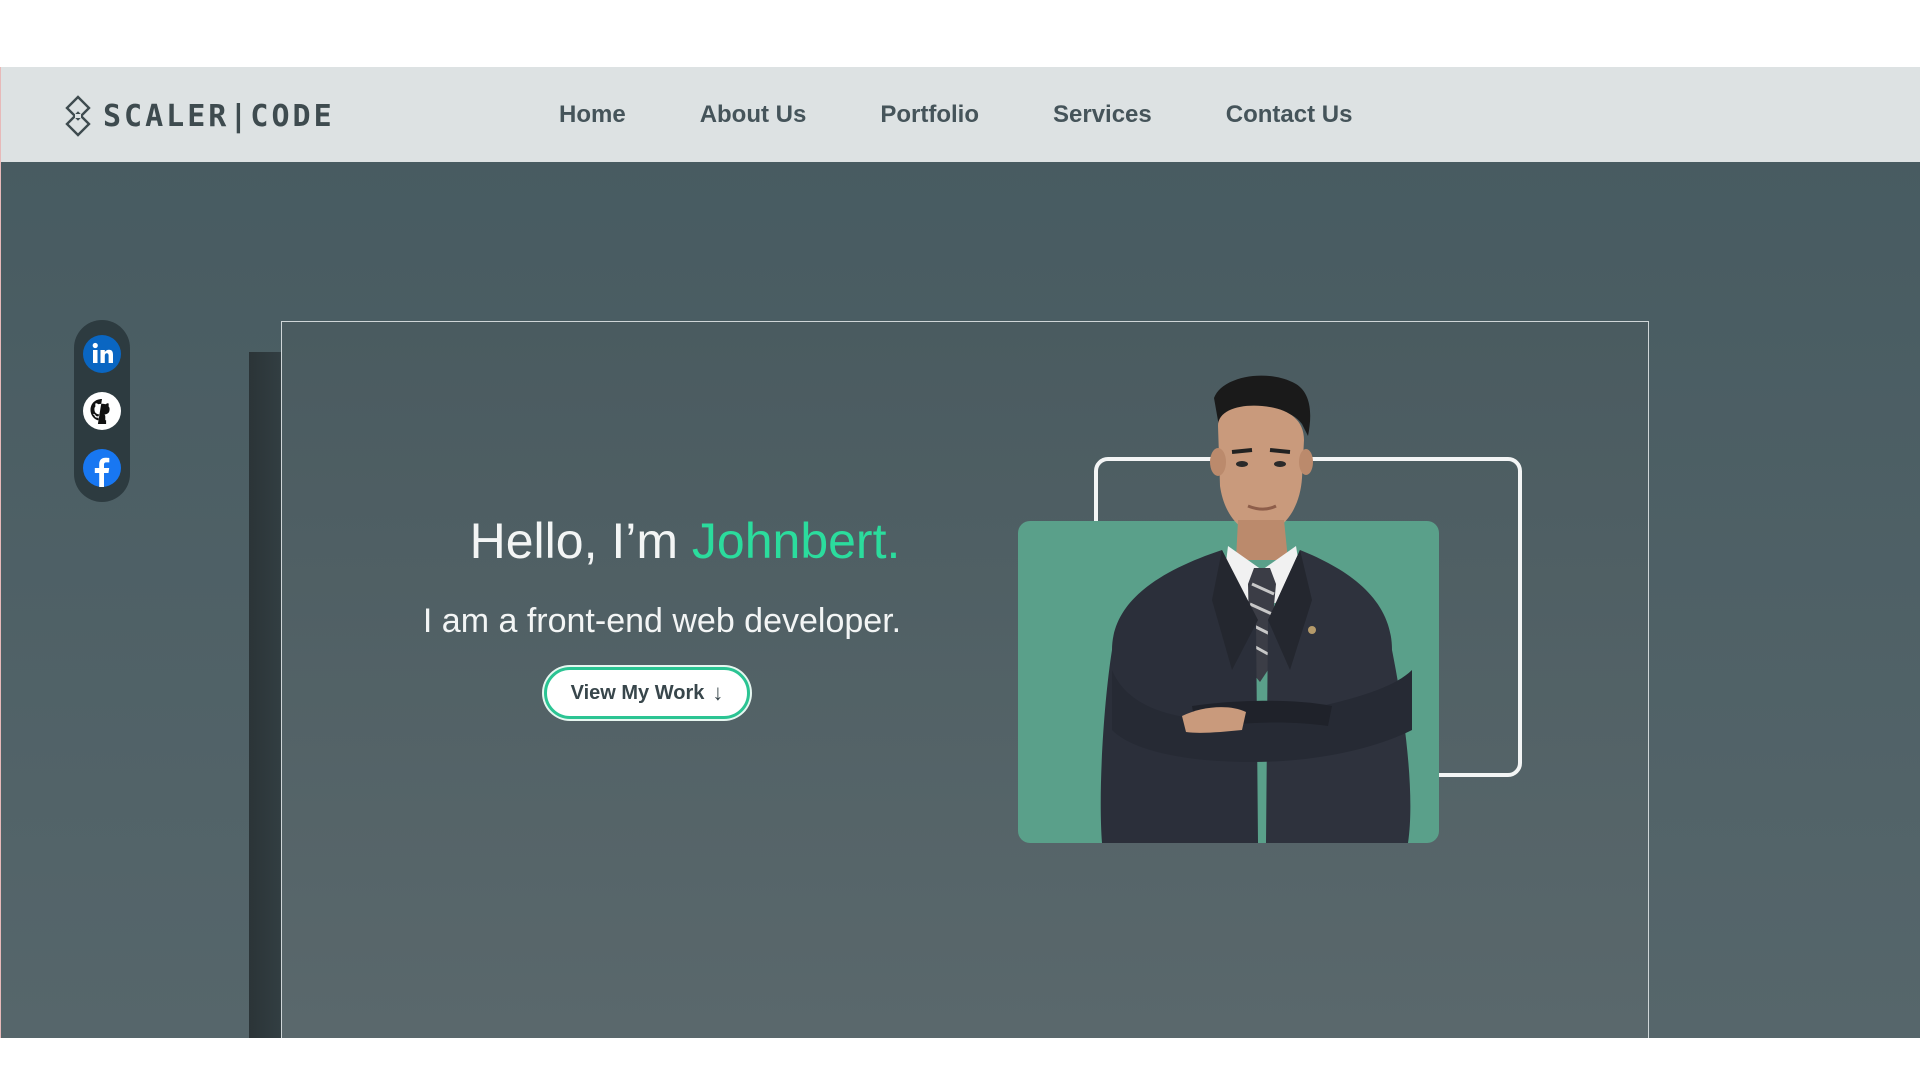 This screenshot has height=1080, width=1920. I want to click on view-my-work-button: View My Work ↓, so click(647, 693).